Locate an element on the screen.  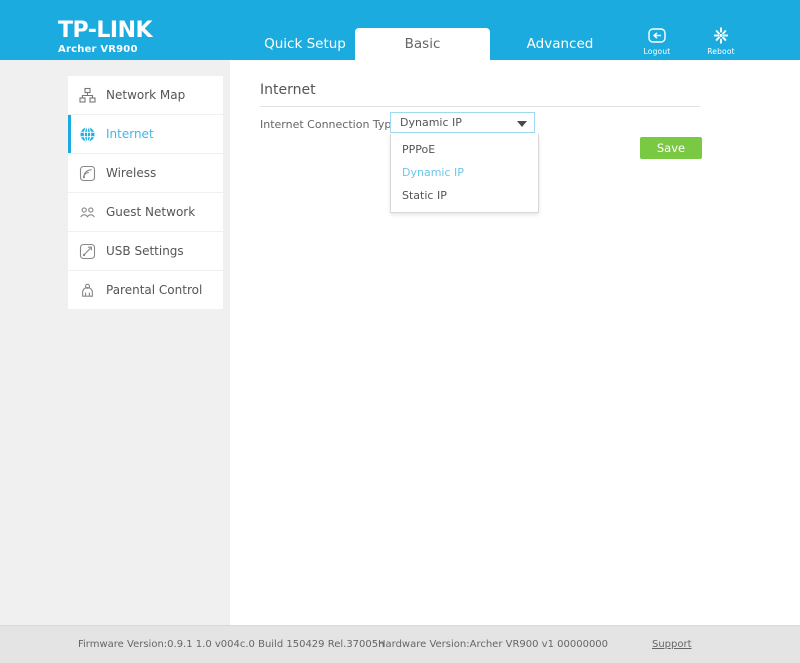
sidebar-item-label: USB Settings is located at coordinates (145, 251).